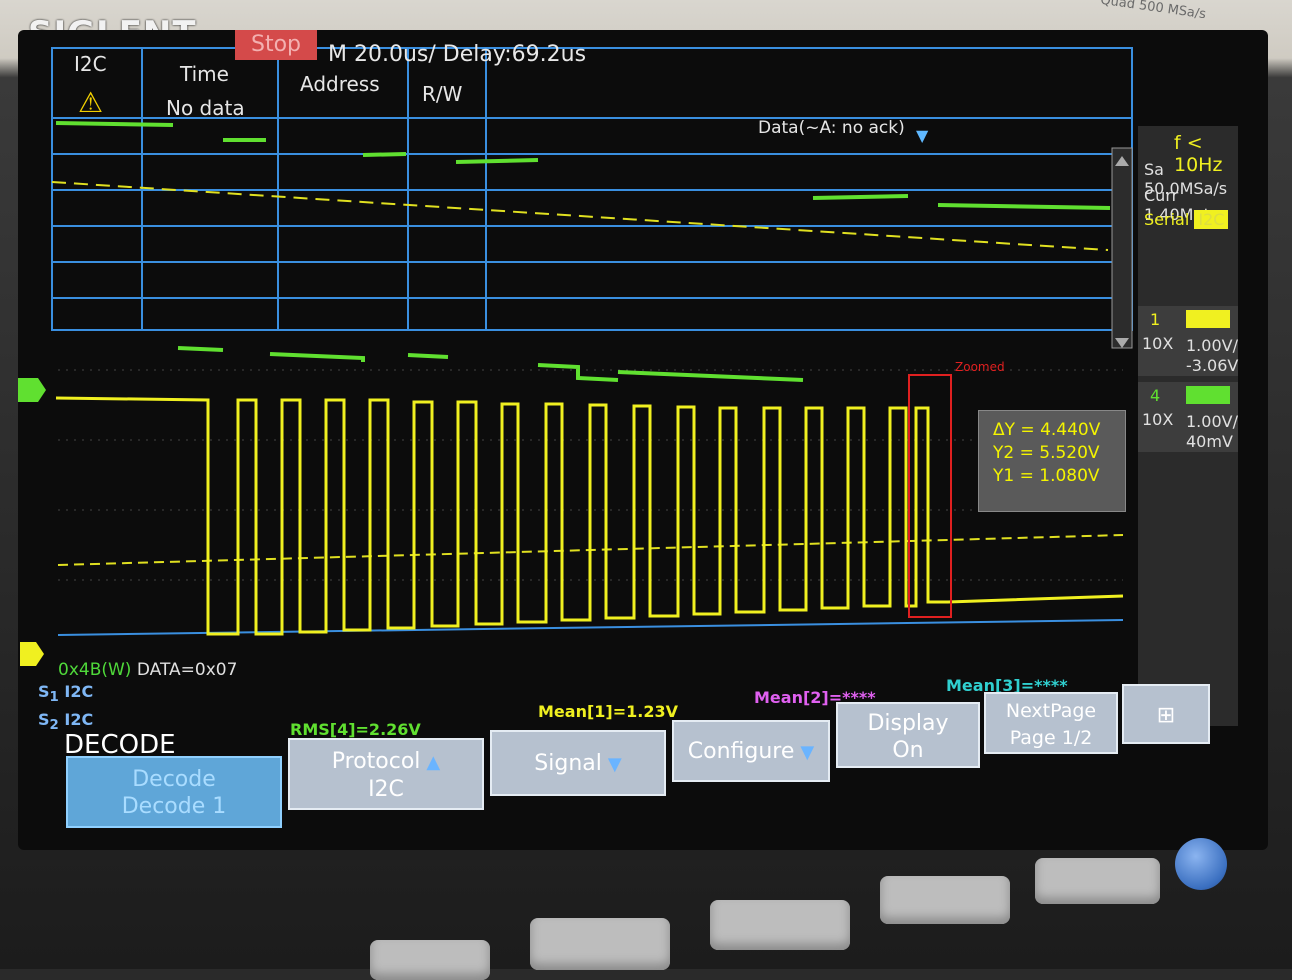  Describe the element at coordinates (442, 94) in the screenshot. I see `col-rw: R/W` at that location.